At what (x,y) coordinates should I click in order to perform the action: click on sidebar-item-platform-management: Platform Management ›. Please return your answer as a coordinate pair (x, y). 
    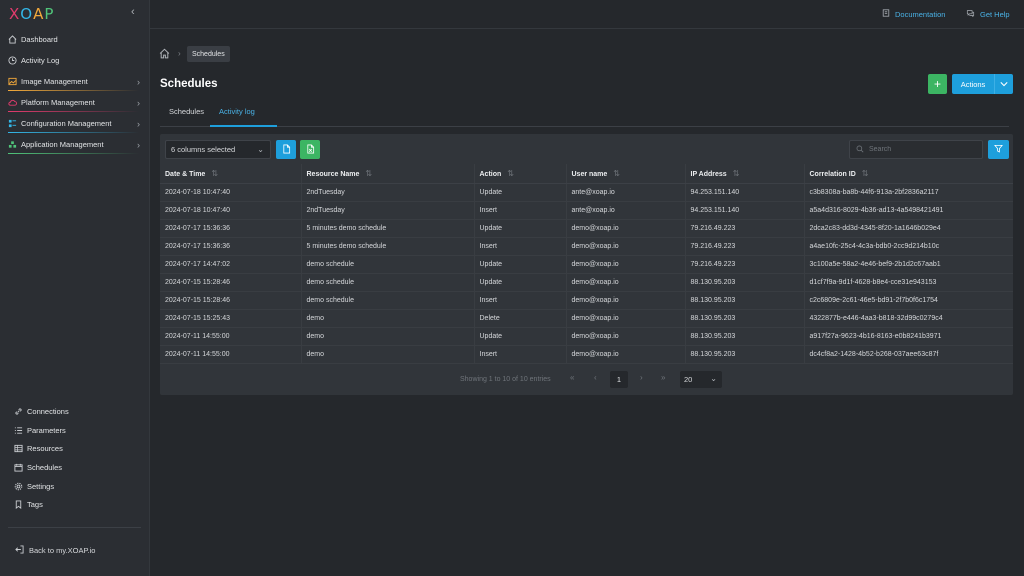
    Looking at the image, I should click on (74, 102).